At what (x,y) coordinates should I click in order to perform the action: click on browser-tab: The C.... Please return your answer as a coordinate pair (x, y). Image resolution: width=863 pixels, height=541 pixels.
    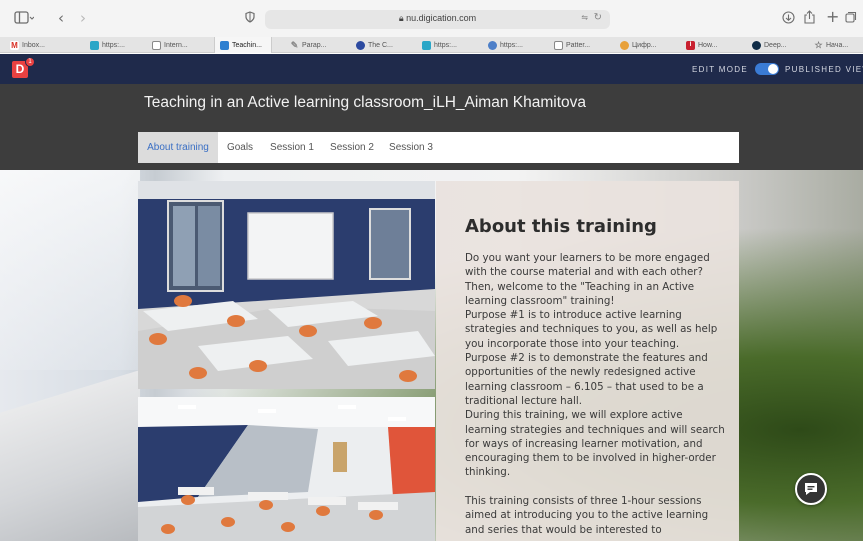
    Looking at the image, I should click on (381, 45).